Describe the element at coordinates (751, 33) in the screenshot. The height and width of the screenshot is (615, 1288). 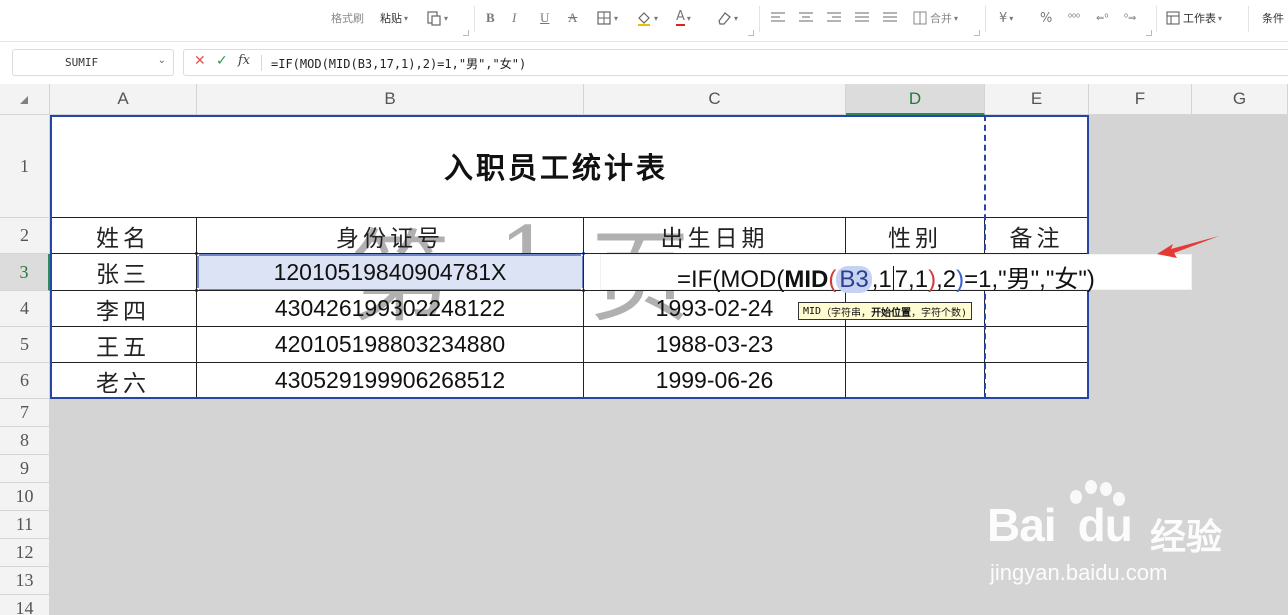
I see `font-group-expand-icon` at that location.